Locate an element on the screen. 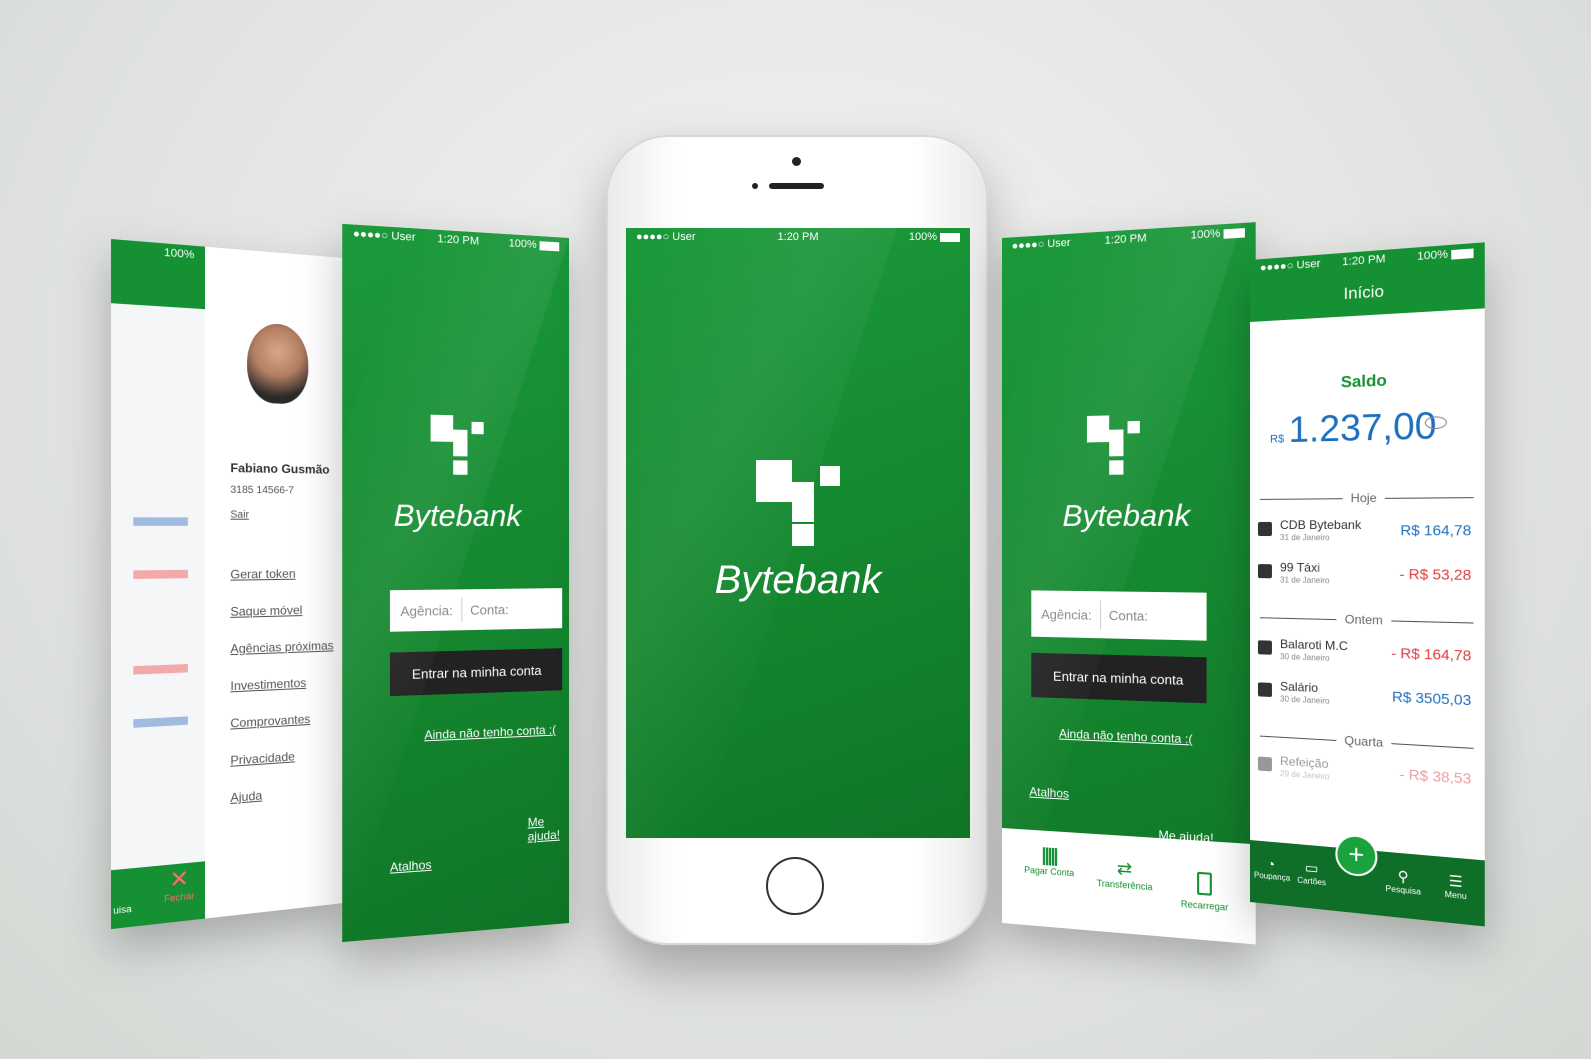  currency-label: R$ is located at coordinates (1277, 439).